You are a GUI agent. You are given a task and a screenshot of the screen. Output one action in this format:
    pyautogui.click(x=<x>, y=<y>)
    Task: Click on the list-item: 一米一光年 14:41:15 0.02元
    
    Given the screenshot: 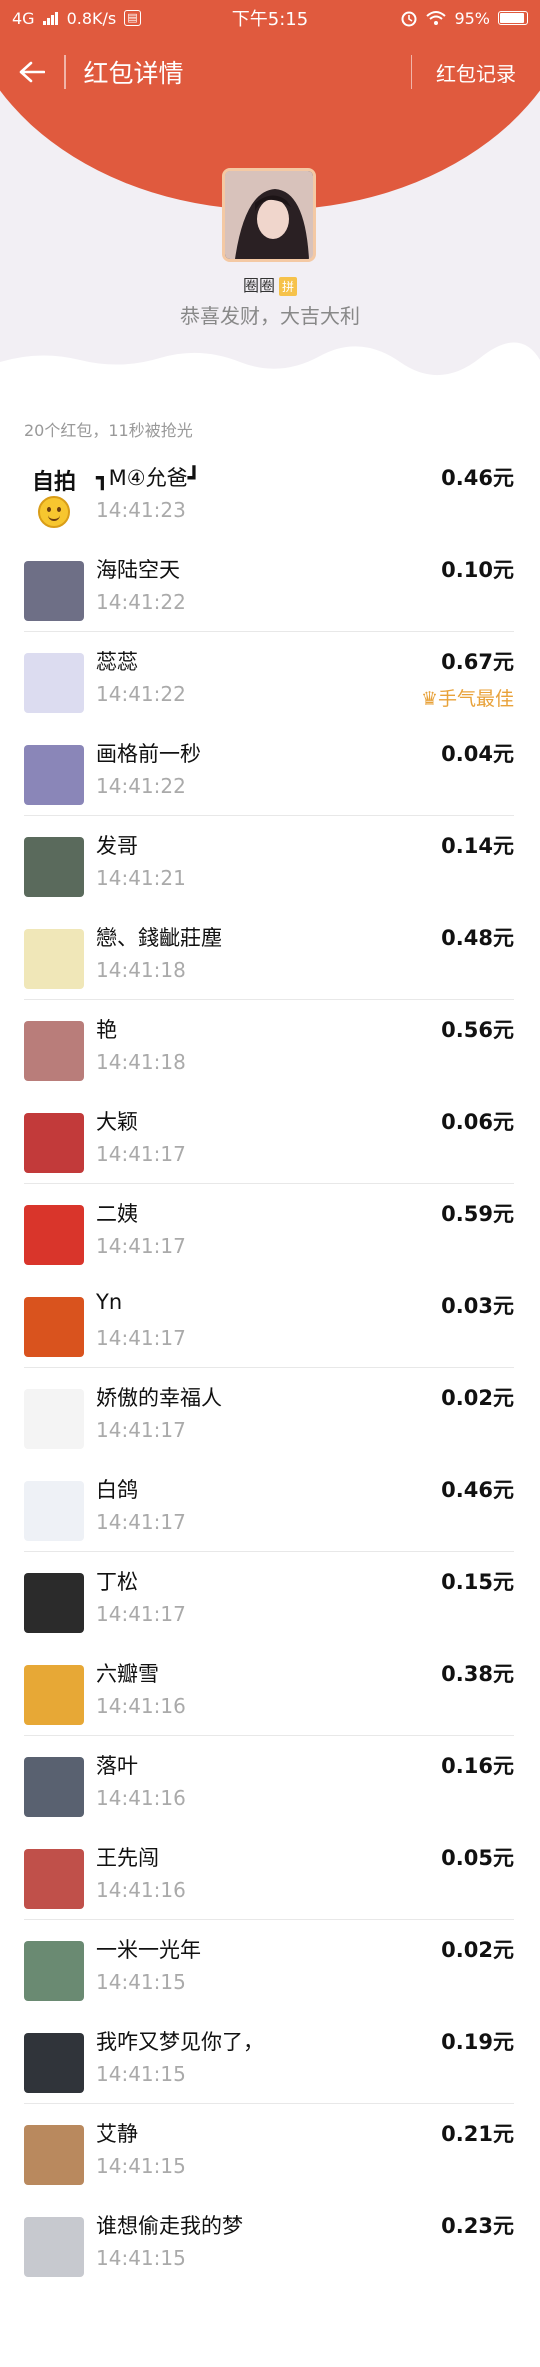 What is the action you would take?
    pyautogui.click(x=270, y=1966)
    